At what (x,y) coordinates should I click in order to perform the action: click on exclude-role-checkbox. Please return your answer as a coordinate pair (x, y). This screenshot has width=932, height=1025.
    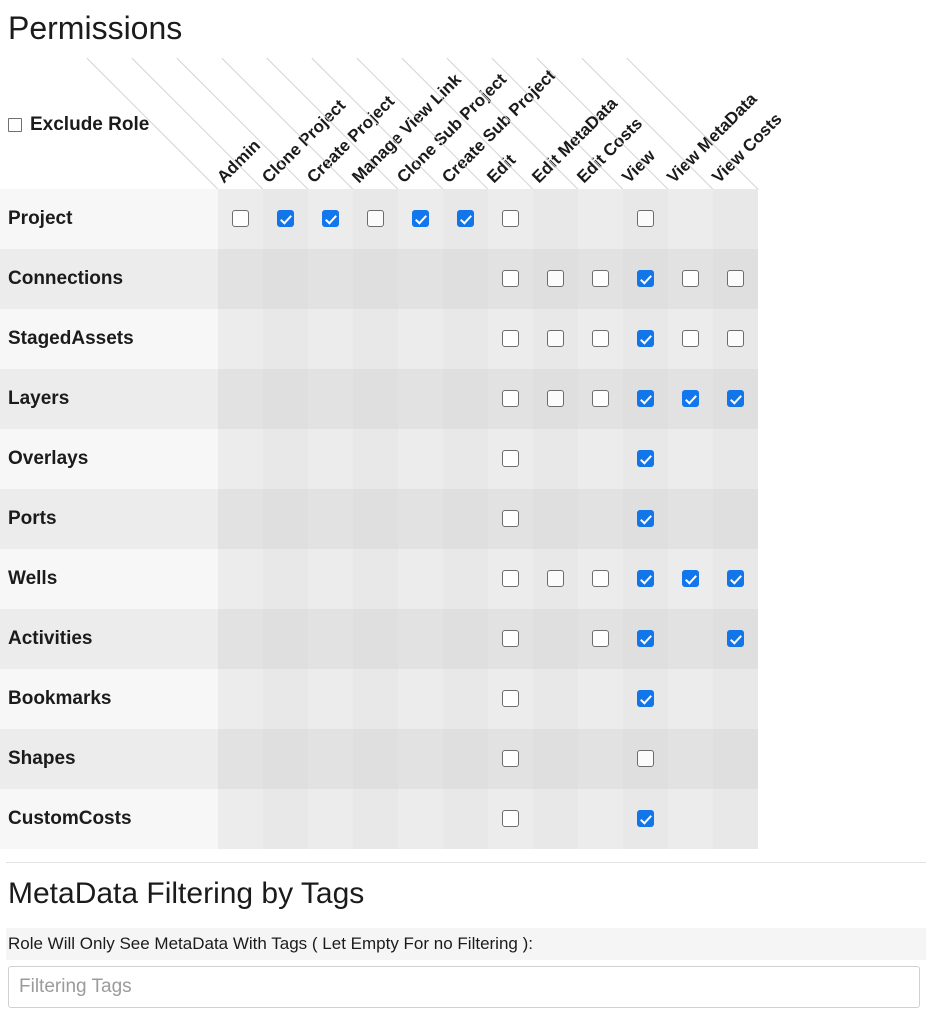
    Looking at the image, I should click on (15, 125).